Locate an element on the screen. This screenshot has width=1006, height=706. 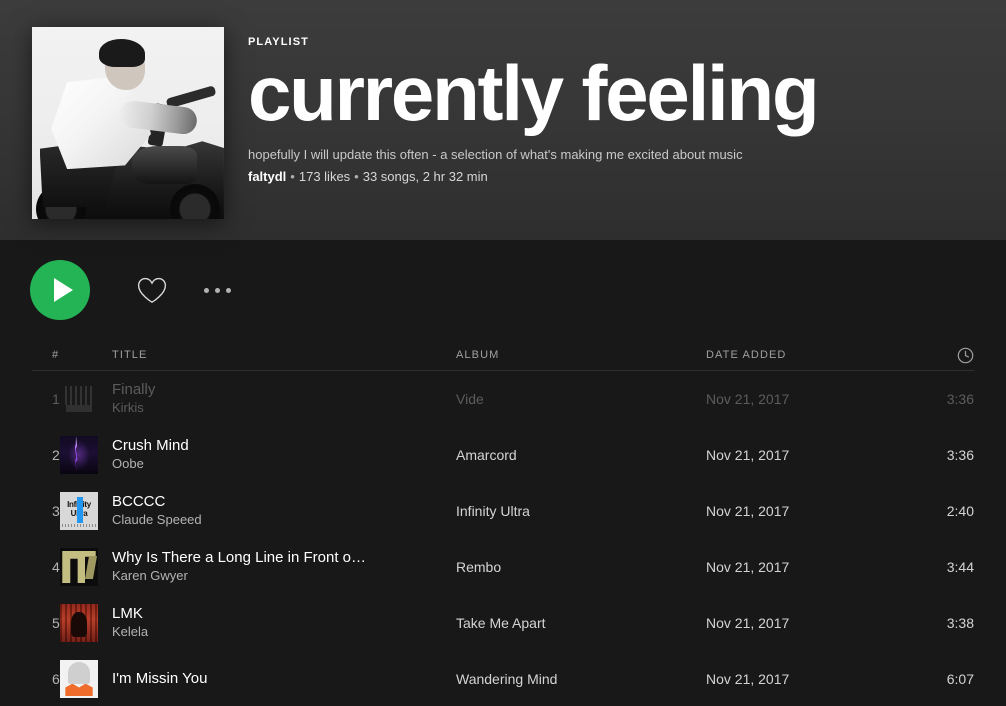
table-row: 1 Finally Kirkis Vide Nov 21, 2017 3:36 is located at coordinates (503, 399).